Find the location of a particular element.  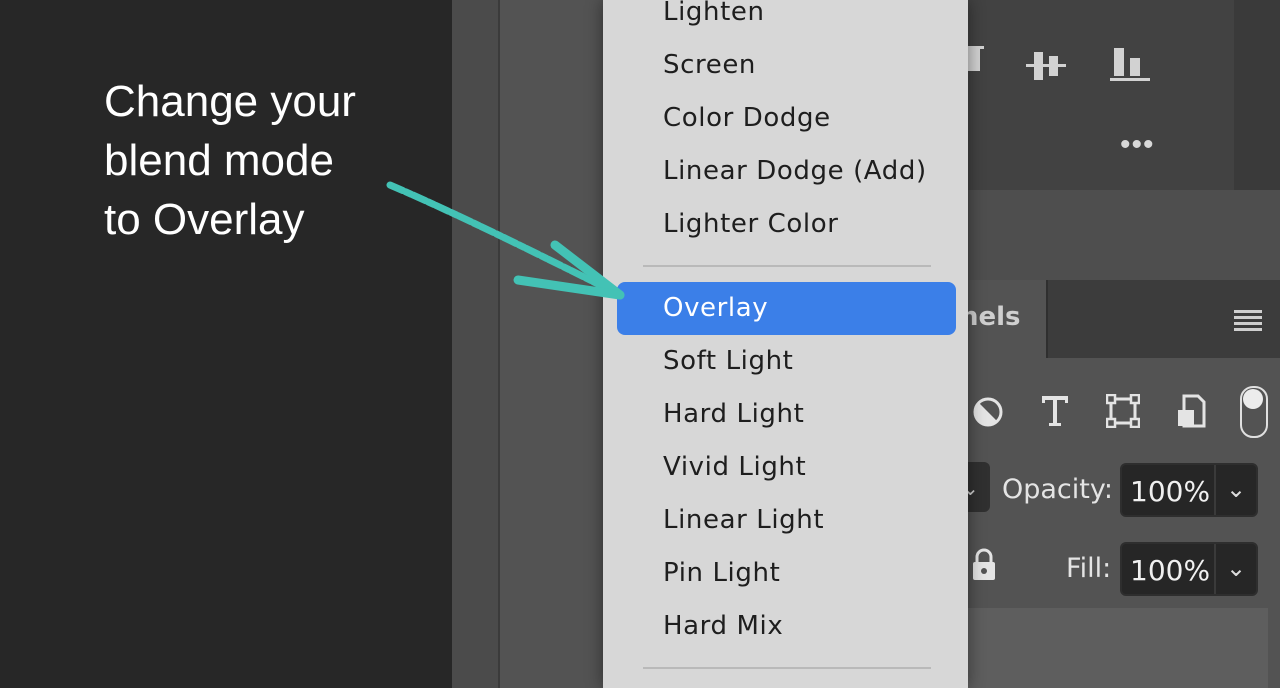

menu-item-lighter-color: Lighter Color is located at coordinates (786, 224).